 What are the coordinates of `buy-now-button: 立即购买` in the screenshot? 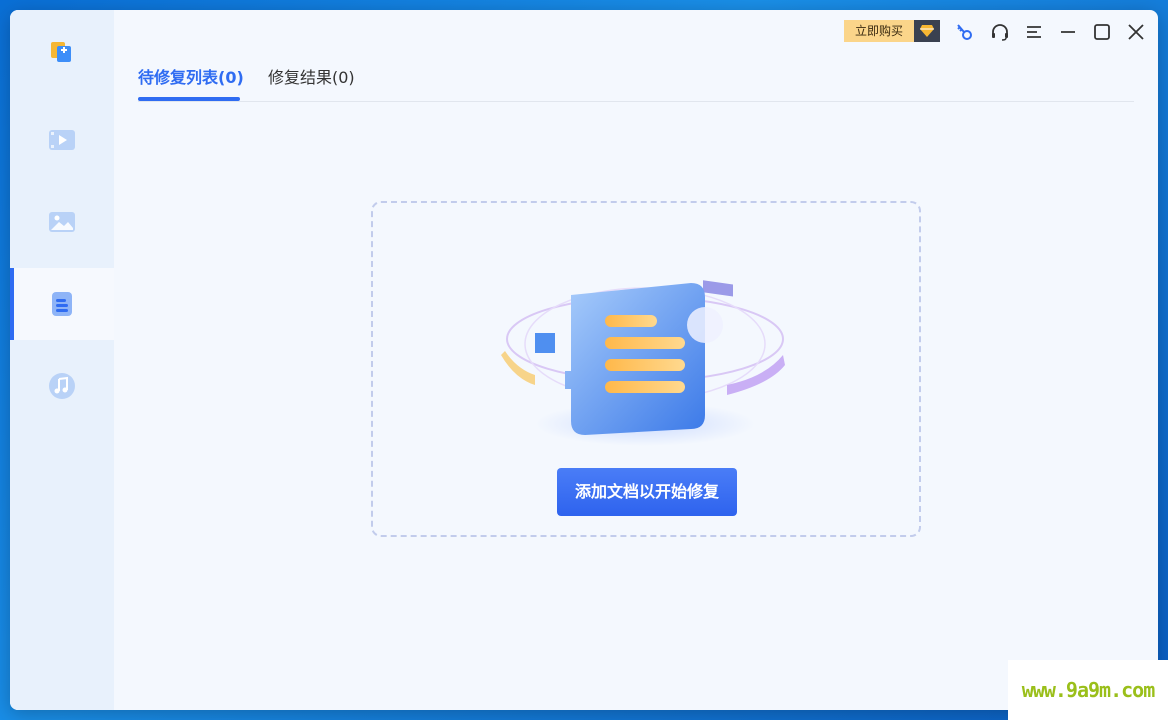 It's located at (892, 31).